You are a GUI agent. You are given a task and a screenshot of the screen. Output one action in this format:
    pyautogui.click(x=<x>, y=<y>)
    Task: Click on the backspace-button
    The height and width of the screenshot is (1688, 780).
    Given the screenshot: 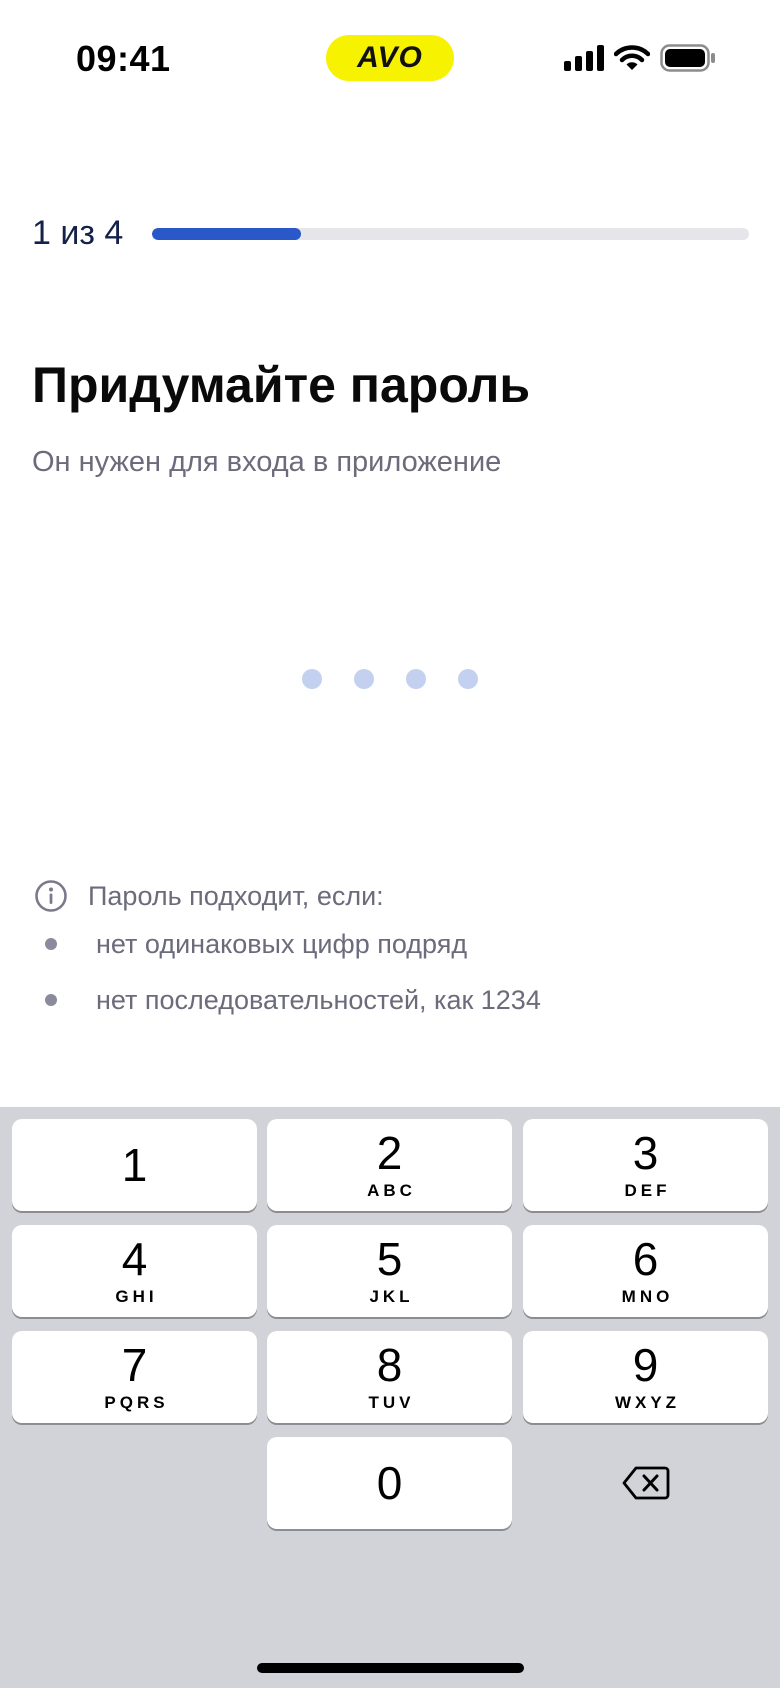 What is the action you would take?
    pyautogui.click(x=645, y=1483)
    